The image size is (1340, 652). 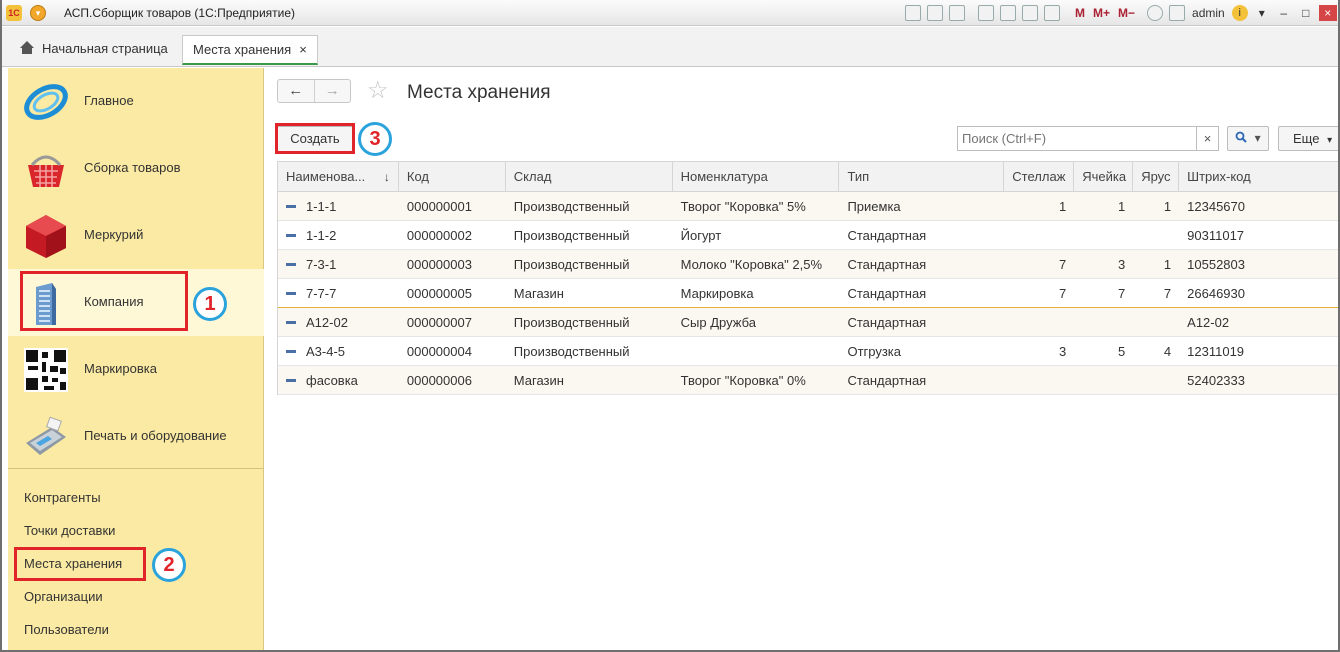 What do you see at coordinates (1156, 176) in the screenshot?
I see `column-header: Ярус` at bounding box center [1156, 176].